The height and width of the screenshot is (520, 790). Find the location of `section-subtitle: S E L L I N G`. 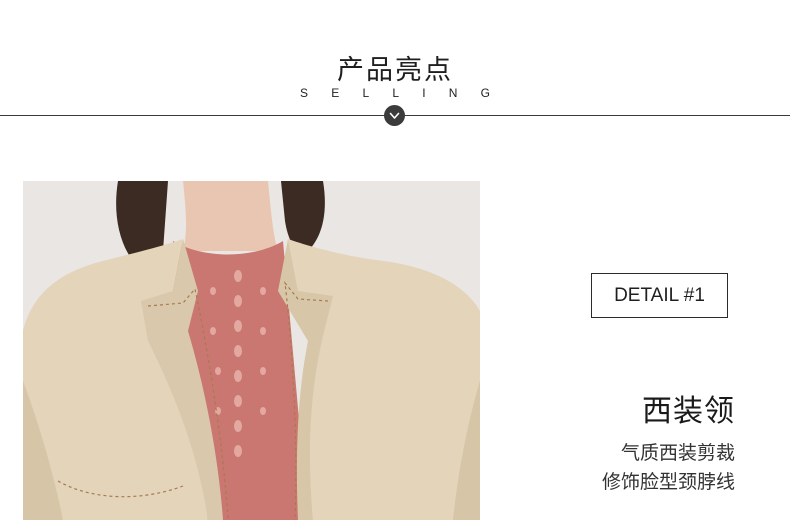

section-subtitle: S E L L I N G is located at coordinates (395, 93).